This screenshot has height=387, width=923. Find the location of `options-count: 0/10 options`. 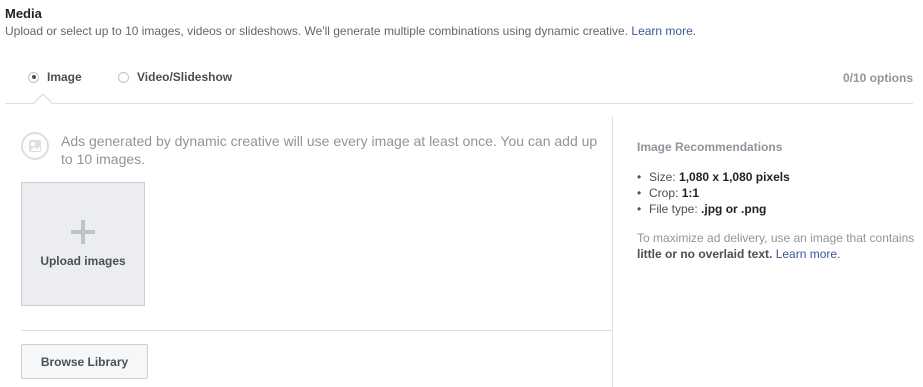

options-count: 0/10 options is located at coordinates (877, 78).